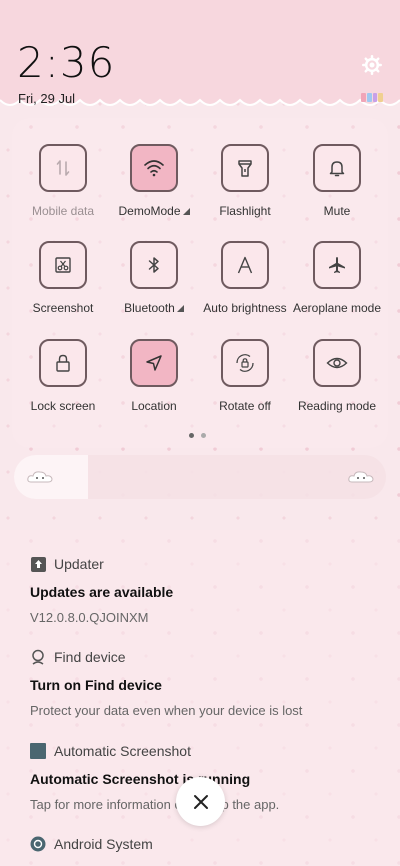 The width and height of the screenshot is (400, 866). I want to click on tile-rotate-off: Rotate off, so click(245, 376).